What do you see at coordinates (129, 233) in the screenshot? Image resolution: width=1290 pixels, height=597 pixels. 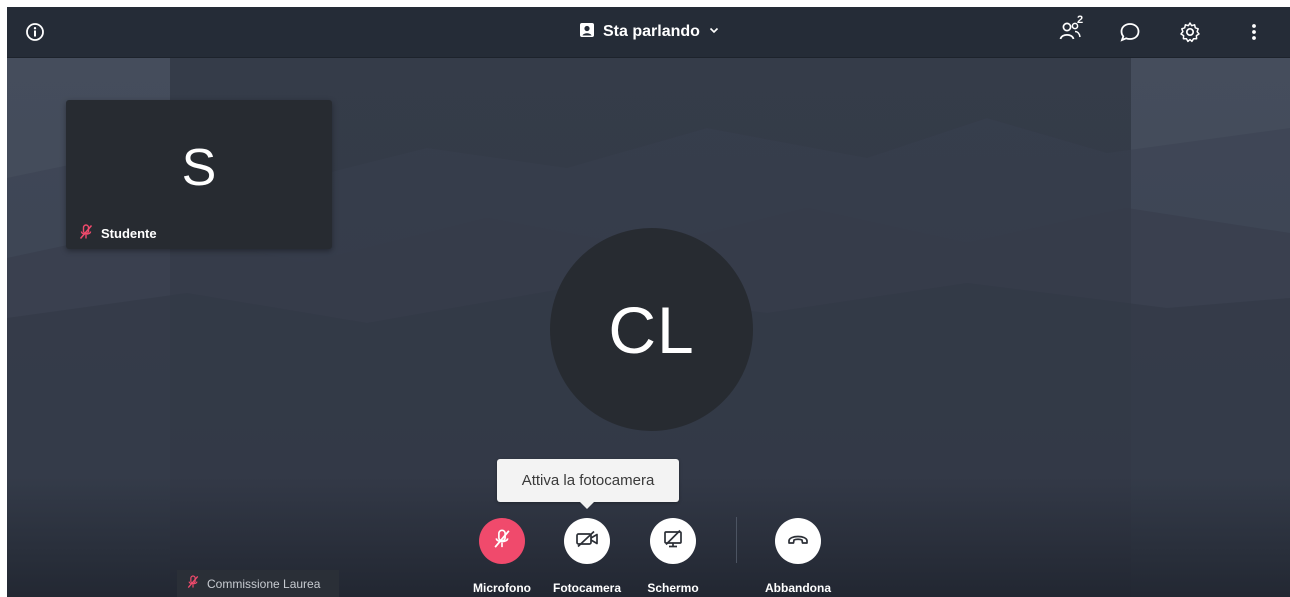 I see `thumbnail-name: Studente` at bounding box center [129, 233].